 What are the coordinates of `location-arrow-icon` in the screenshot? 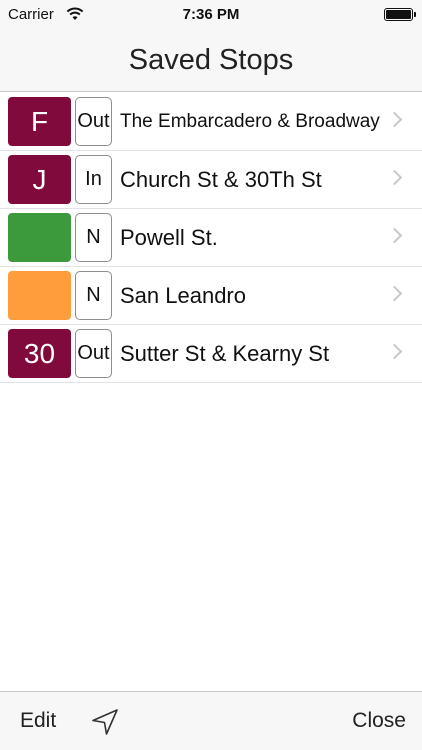 It's located at (105, 722).